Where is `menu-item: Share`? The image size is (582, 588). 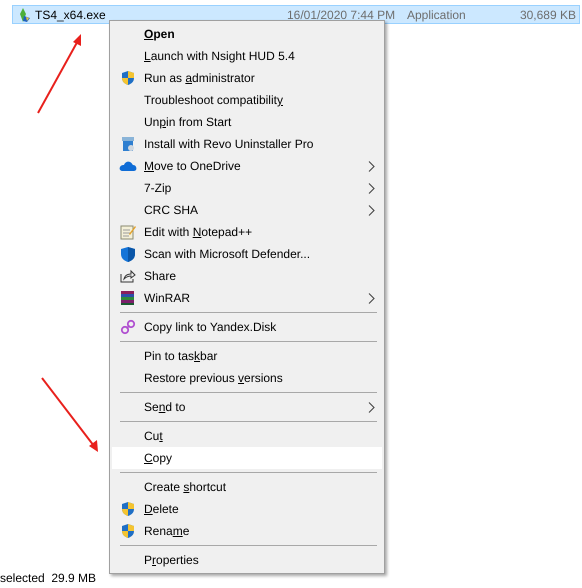 menu-item: Share is located at coordinates (247, 276).